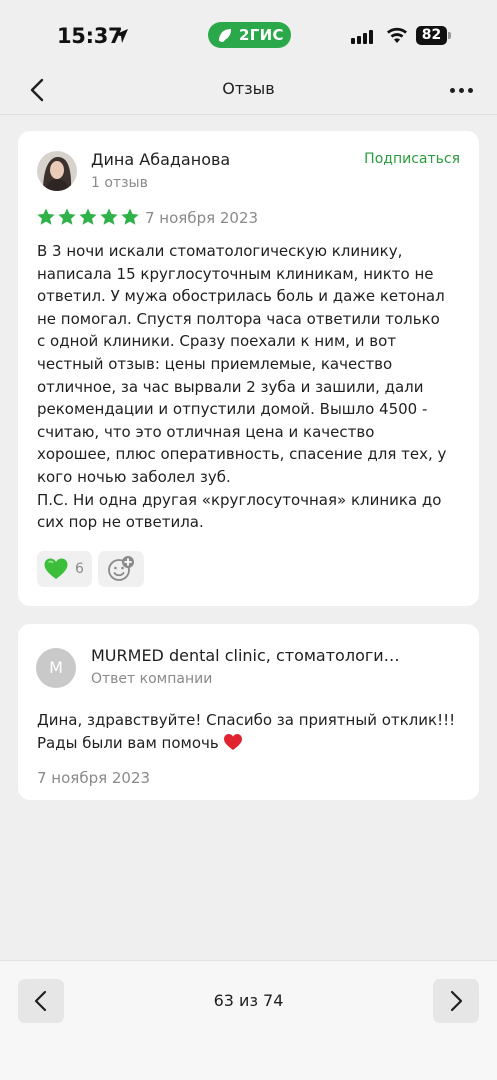  I want to click on add-emoji-icon, so click(121, 568).